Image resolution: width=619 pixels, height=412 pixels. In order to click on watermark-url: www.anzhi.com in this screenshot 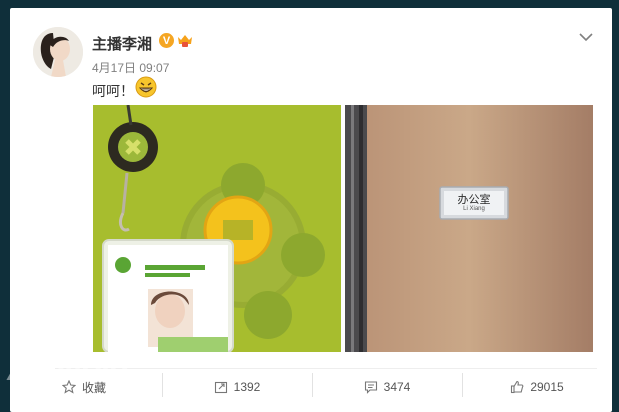, I will do `click(69, 397)`.